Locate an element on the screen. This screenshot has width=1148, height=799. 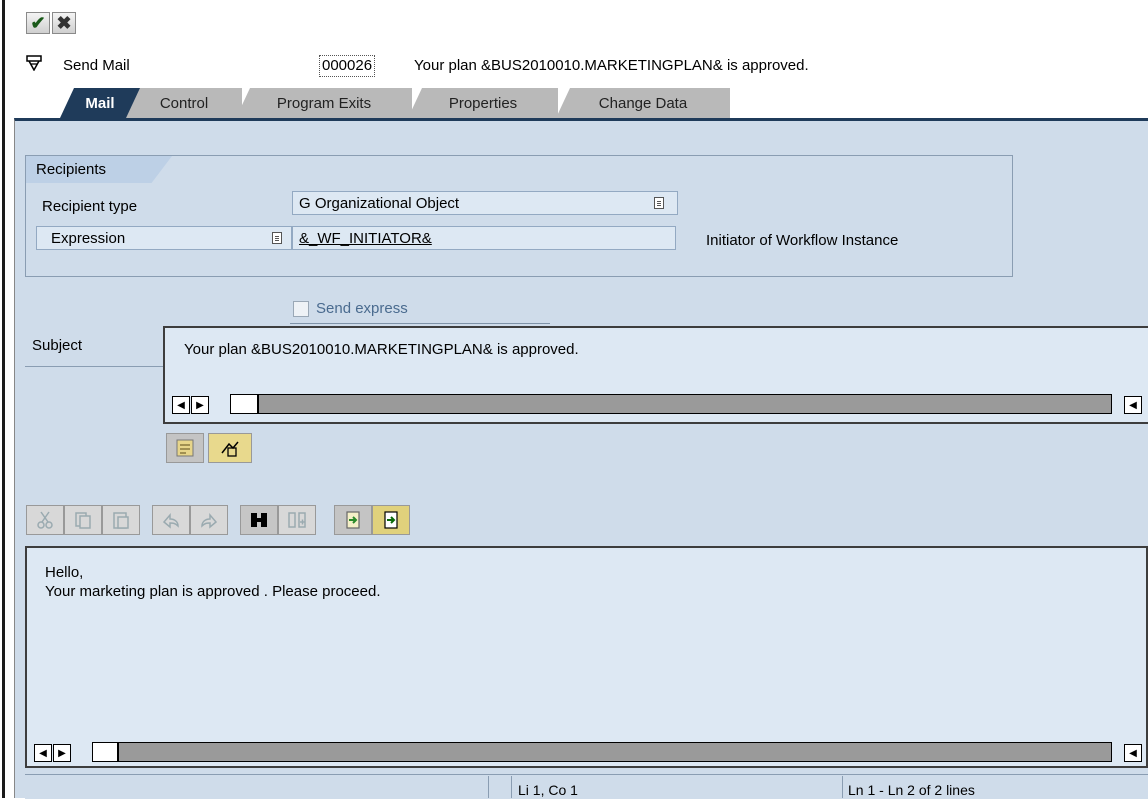
change-language-icon is located at coordinates (230, 449).